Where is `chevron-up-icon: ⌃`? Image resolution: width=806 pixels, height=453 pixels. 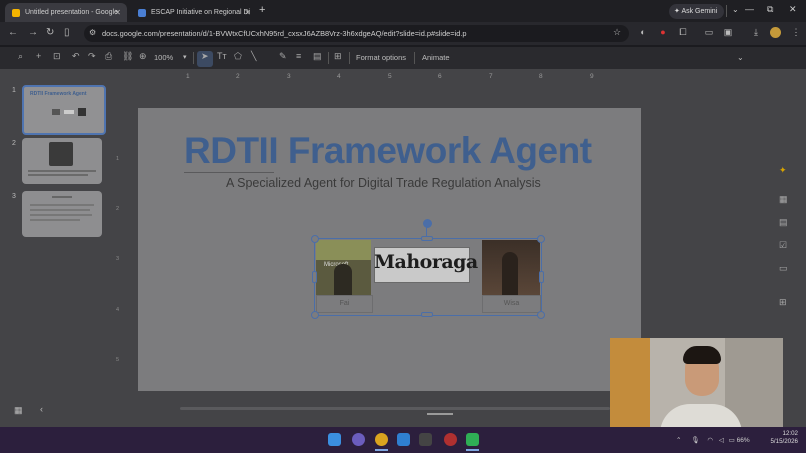
chevron-up-icon: ⌃ is located at coordinates (678, 440).